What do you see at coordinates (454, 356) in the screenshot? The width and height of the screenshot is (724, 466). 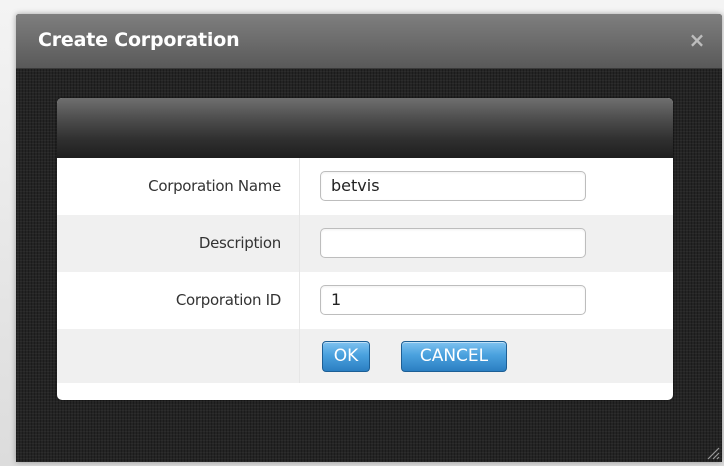 I see `cancel-button: CANCEL` at bounding box center [454, 356].